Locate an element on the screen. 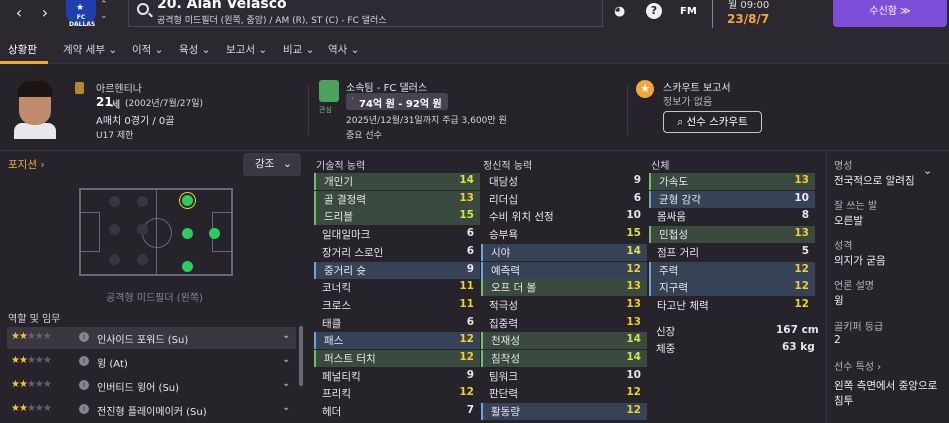 The height and width of the screenshot is (423, 949). position-heading: 포지션 › is located at coordinates (26, 164).